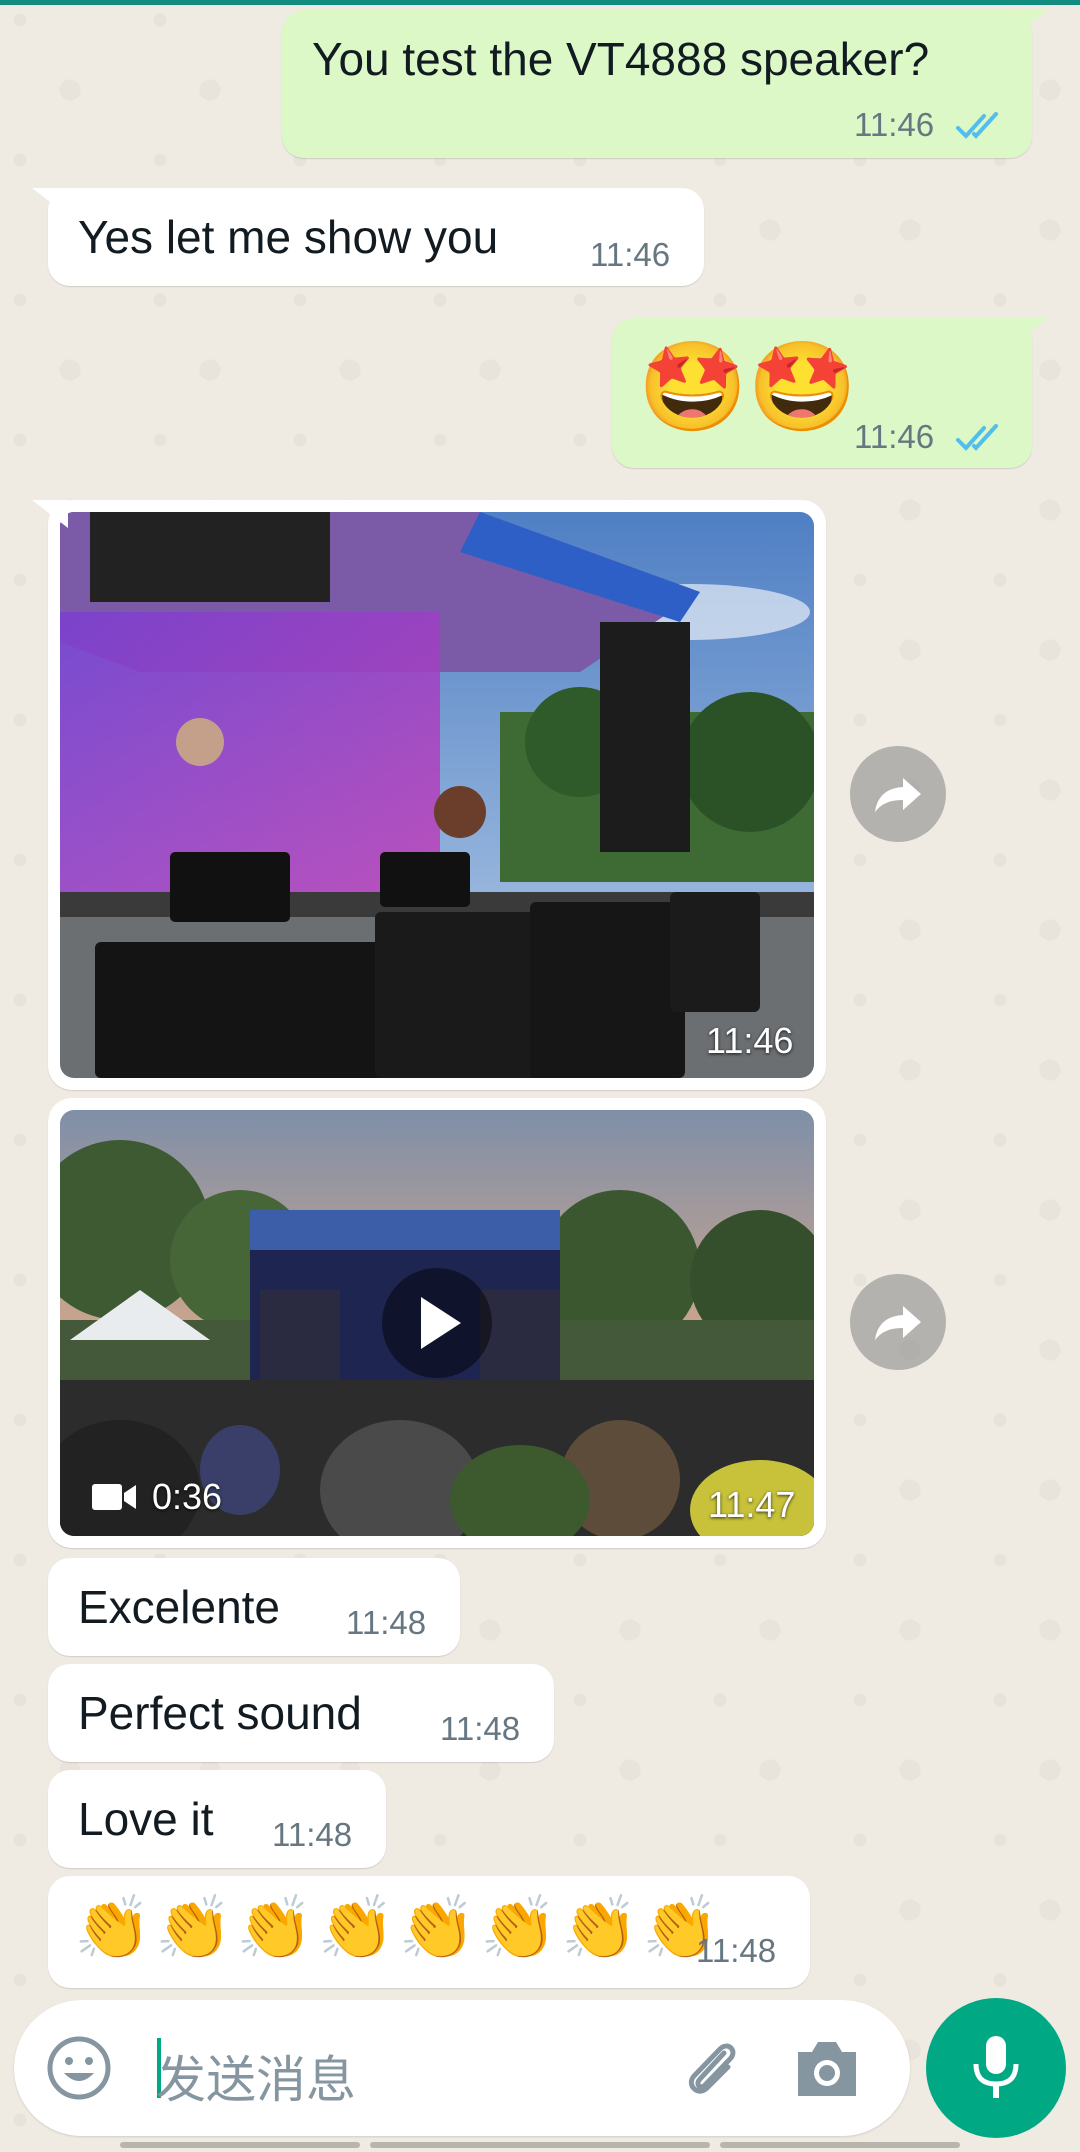  Describe the element at coordinates (256, 2076) in the screenshot. I see `message-input: 发送消息` at that location.